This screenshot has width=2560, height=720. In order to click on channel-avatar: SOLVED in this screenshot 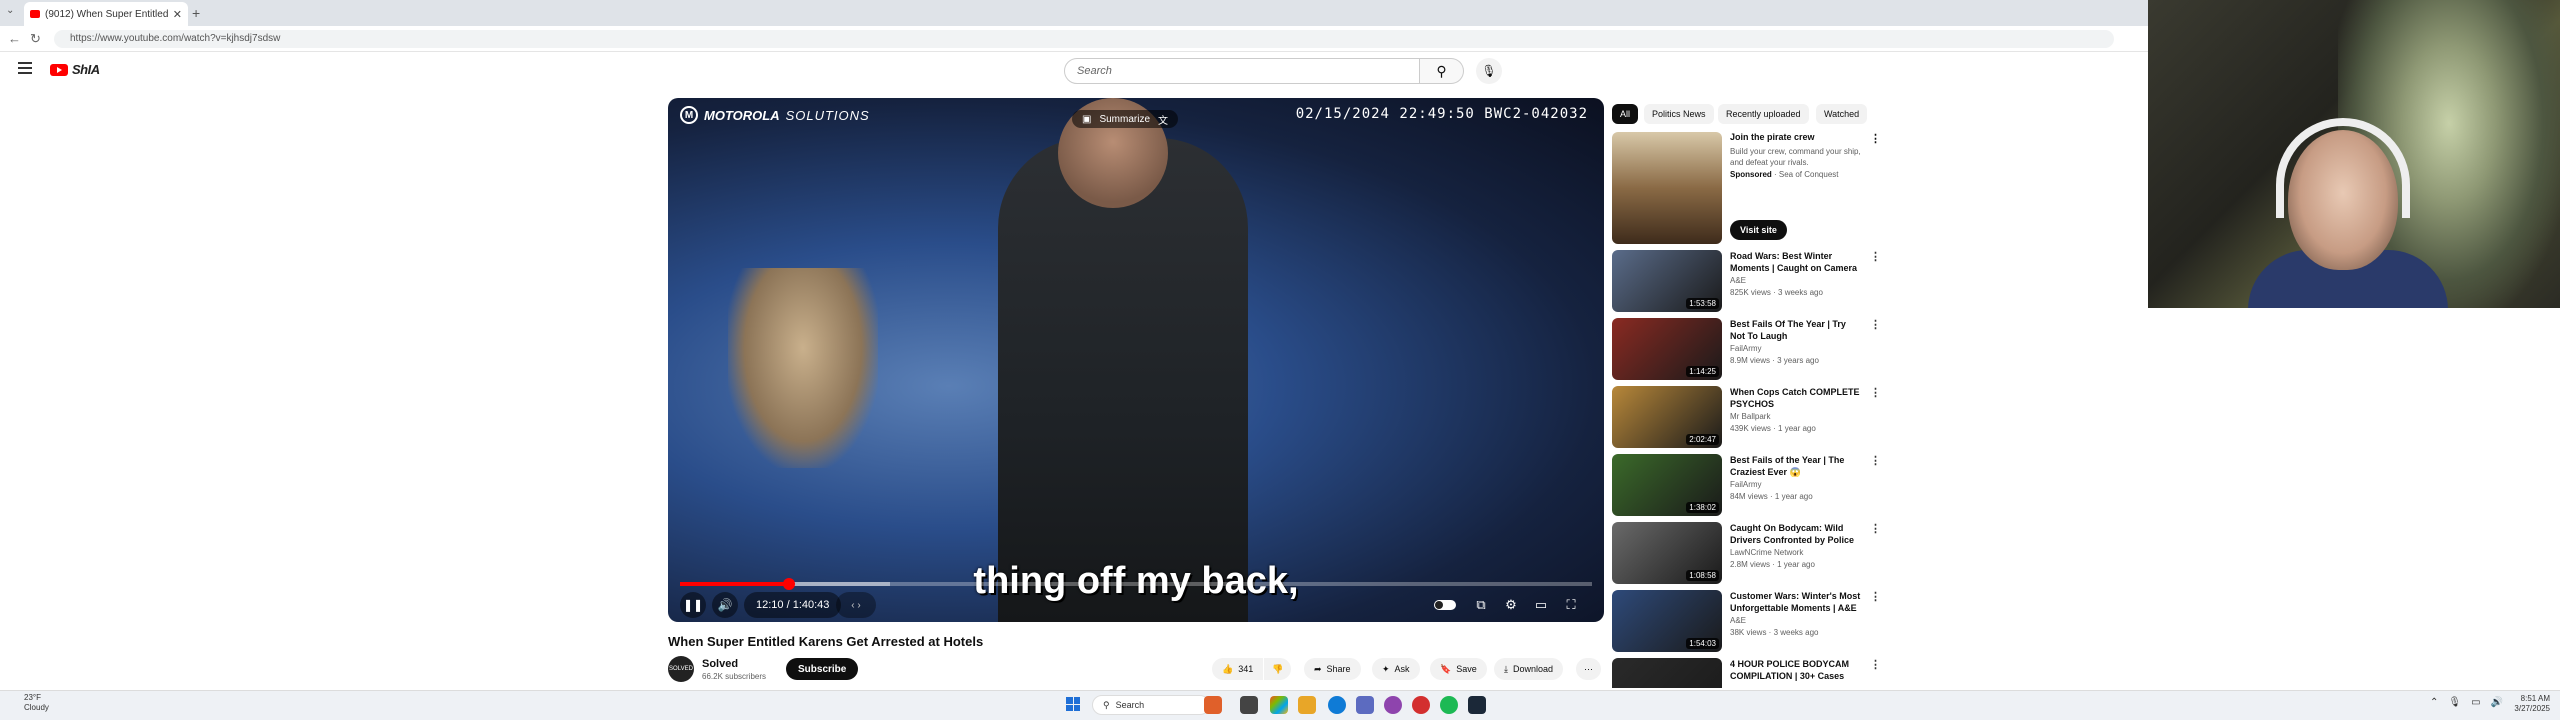, I will do `click(681, 669)`.